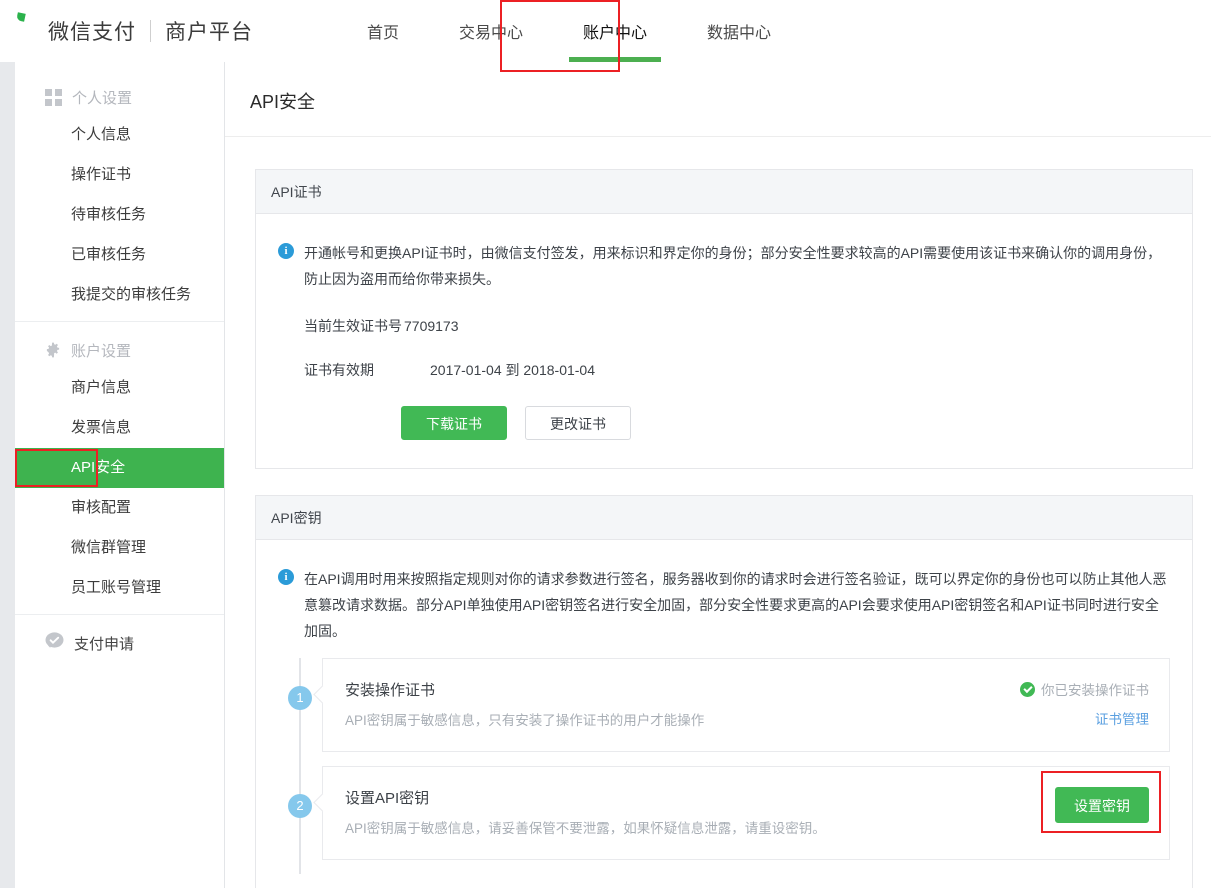 Image resolution: width=1211 pixels, height=888 pixels. Describe the element at coordinates (739, 33) in the screenshot. I see `nav-item-label: 数据中心` at that location.